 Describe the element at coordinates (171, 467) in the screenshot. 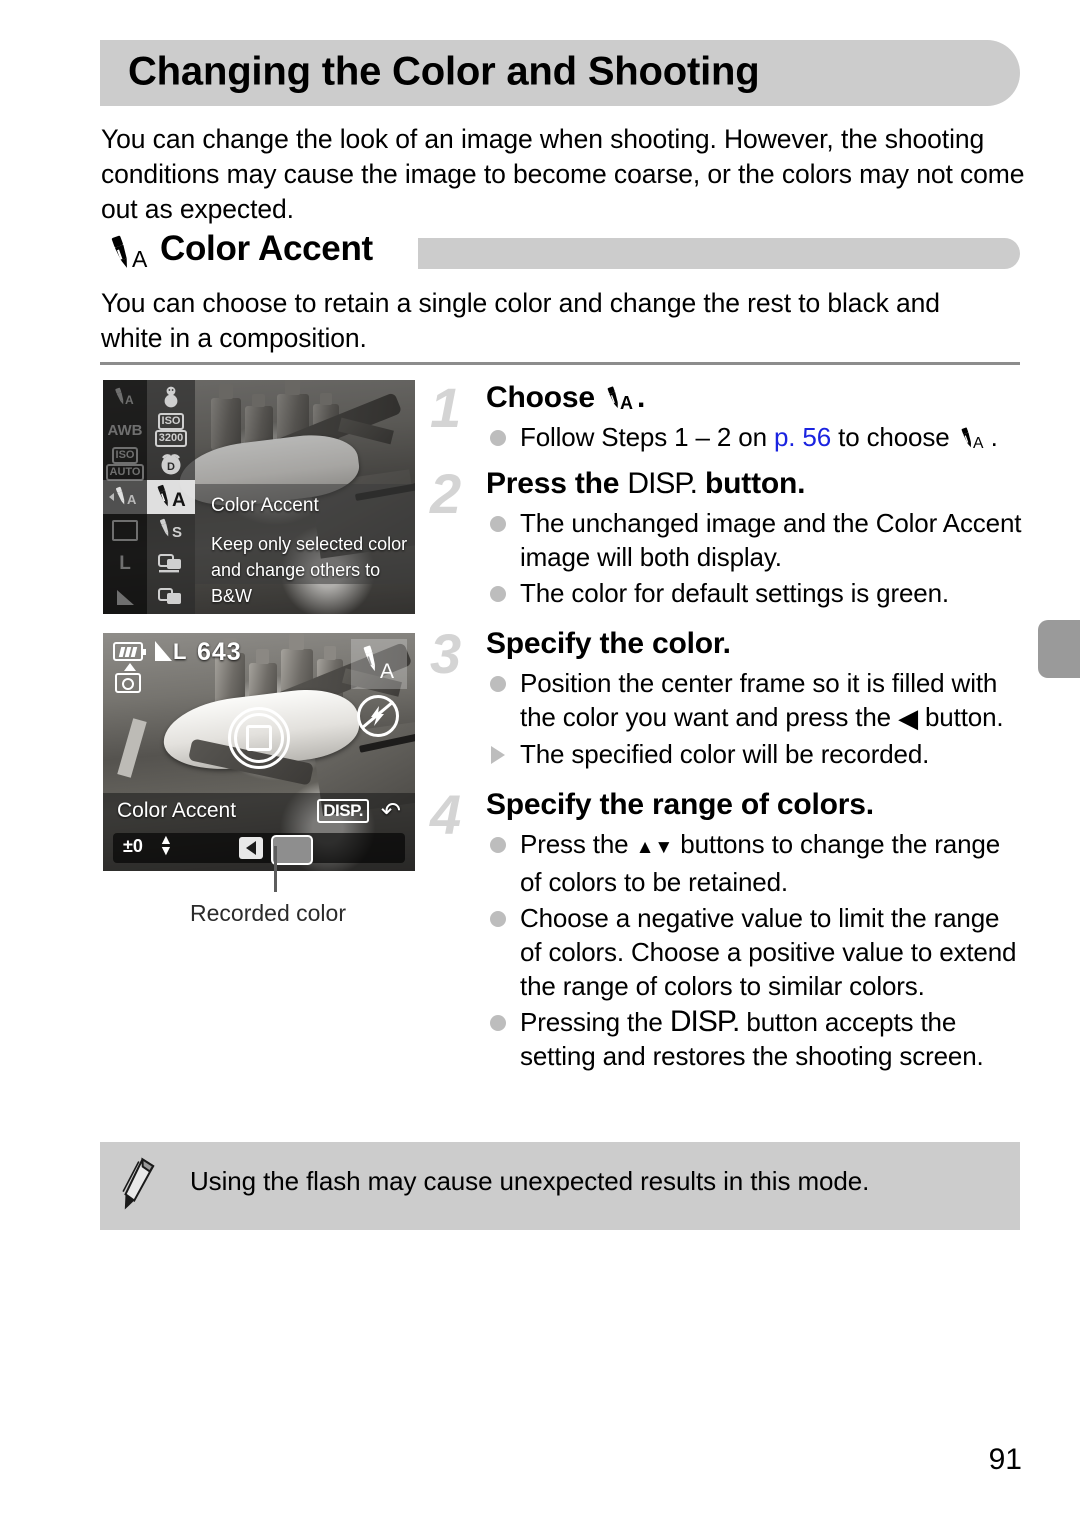

I see `svg-text: D` at that location.